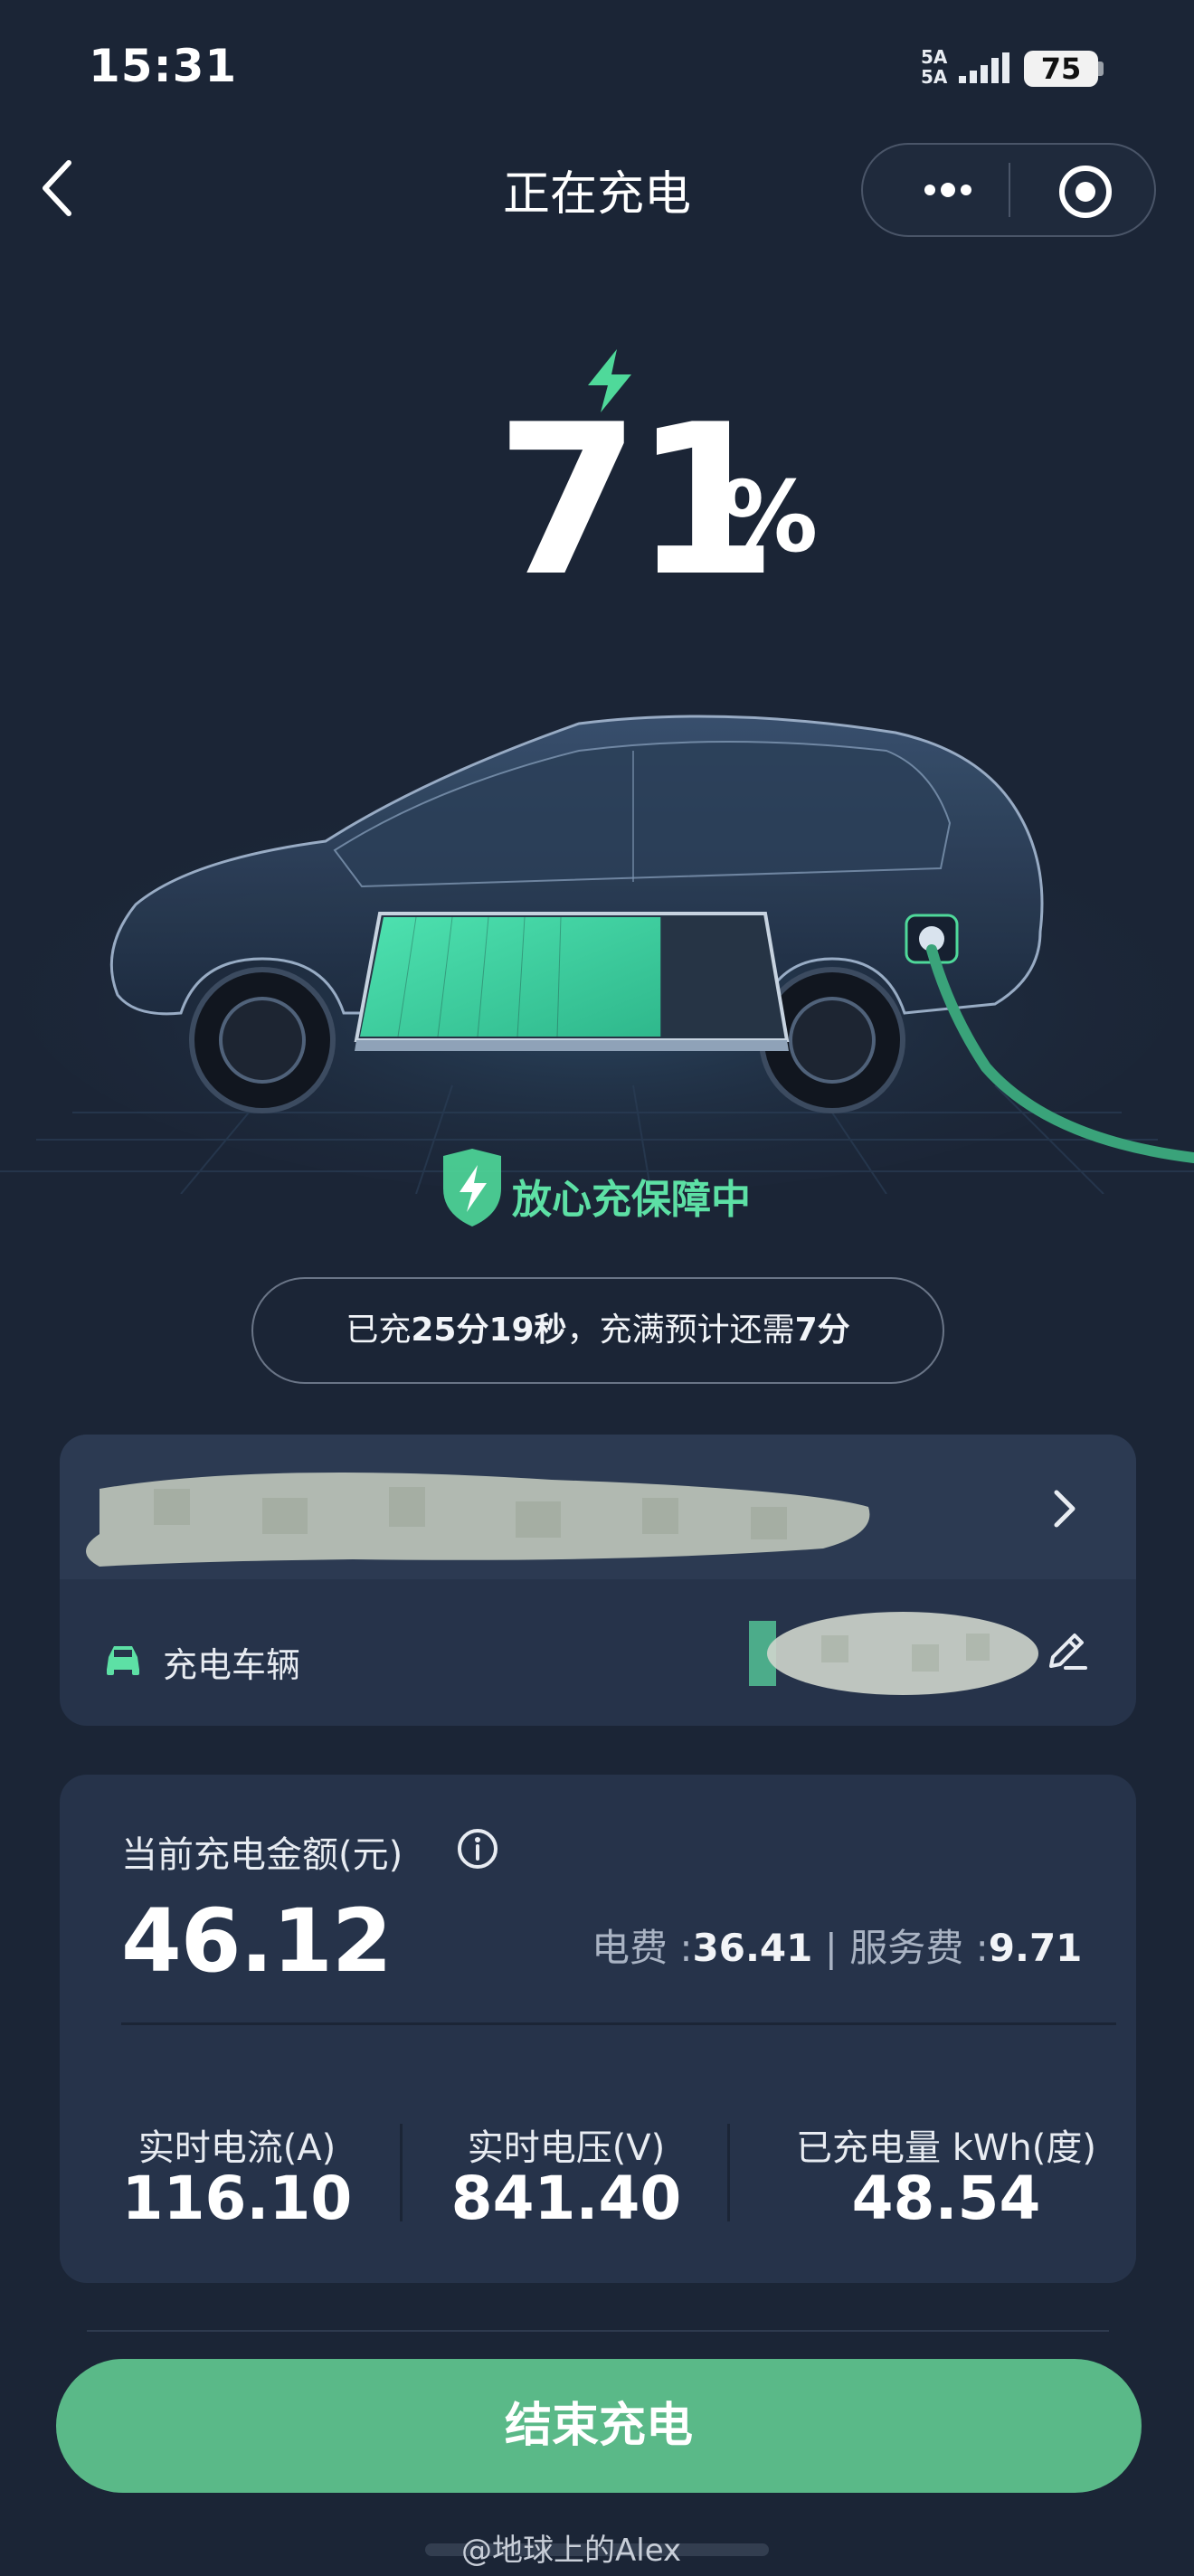 The width and height of the screenshot is (1194, 2576). What do you see at coordinates (631, 1200) in the screenshot?
I see `assurance-label: 放心充保障中` at bounding box center [631, 1200].